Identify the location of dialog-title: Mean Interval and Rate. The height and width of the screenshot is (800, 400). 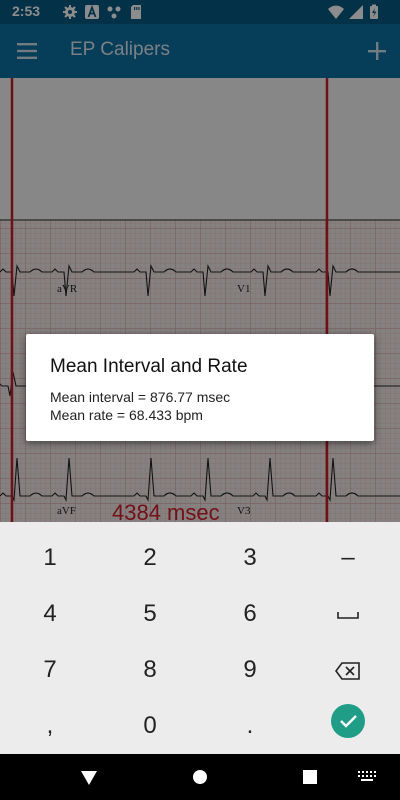
(149, 366).